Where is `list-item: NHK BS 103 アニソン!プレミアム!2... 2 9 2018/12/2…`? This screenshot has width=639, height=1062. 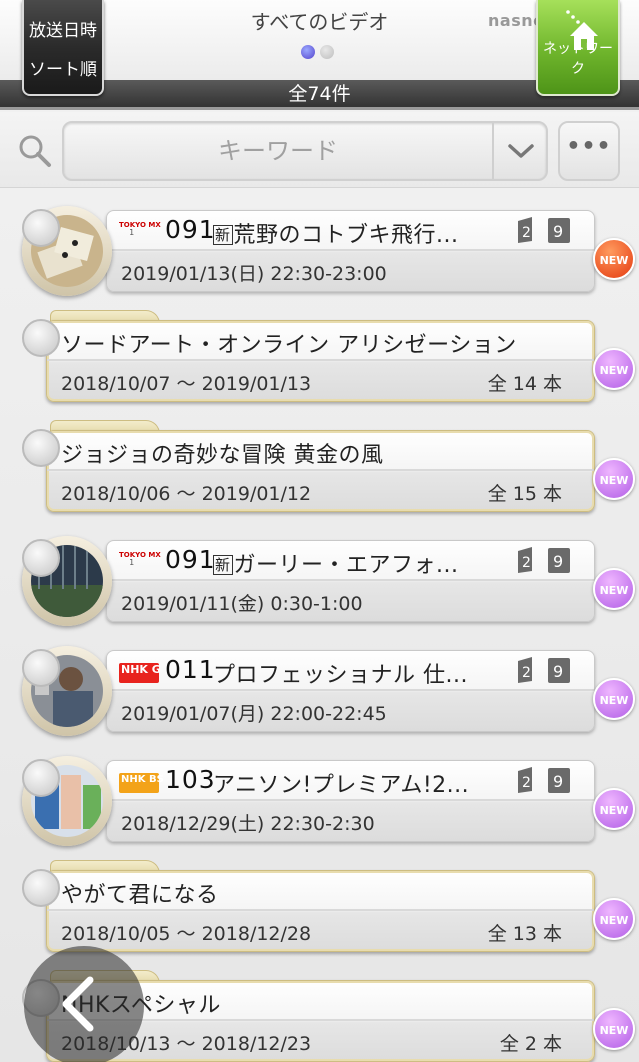 list-item: NHK BS 103 アニソン!プレミアム!2... 2 9 2018/12/2… is located at coordinates (319, 795).